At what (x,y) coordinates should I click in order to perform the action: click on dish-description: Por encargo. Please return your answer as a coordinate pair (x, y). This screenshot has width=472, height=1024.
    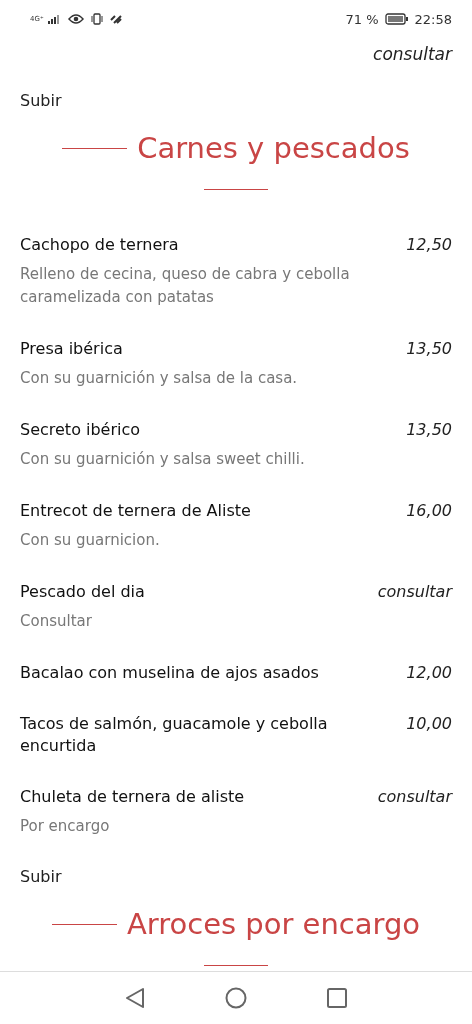
    Looking at the image, I should click on (65, 826).